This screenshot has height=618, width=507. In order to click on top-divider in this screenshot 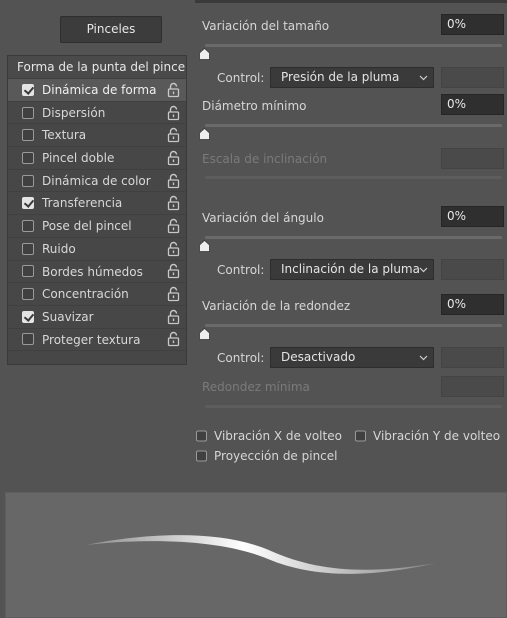, I will do `click(351, 1)`.